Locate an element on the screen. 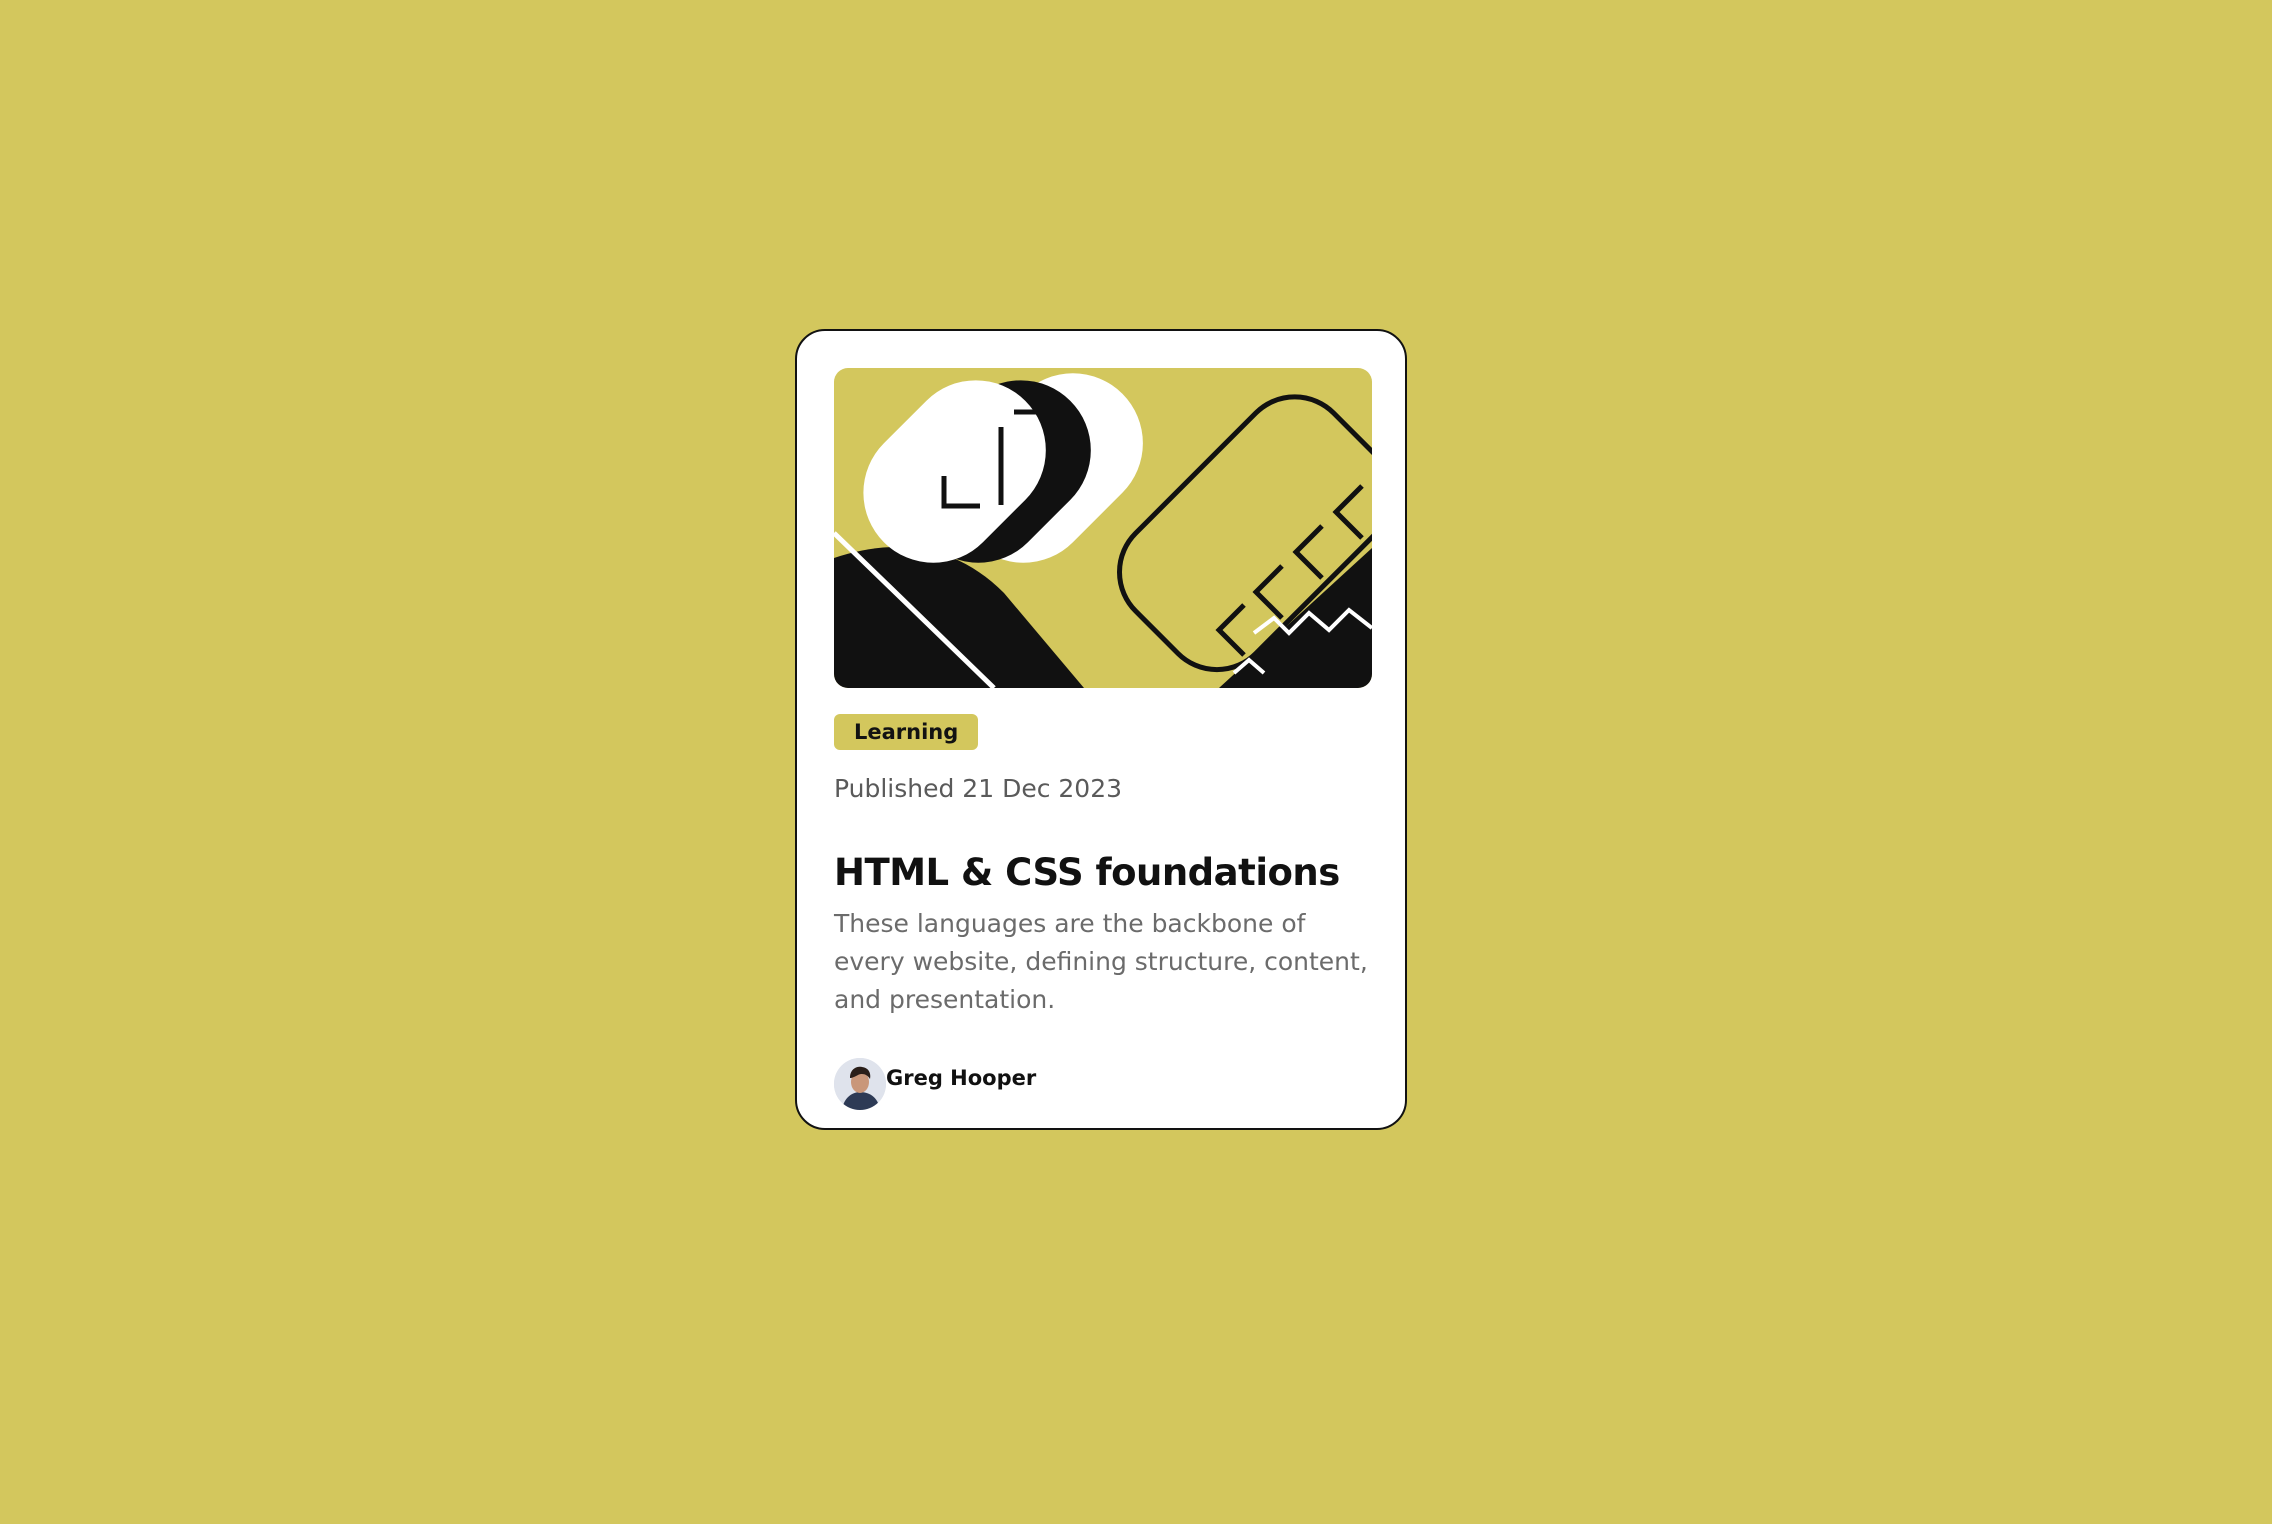  author-info: Greg Hooper is located at coordinates (935, 1084).